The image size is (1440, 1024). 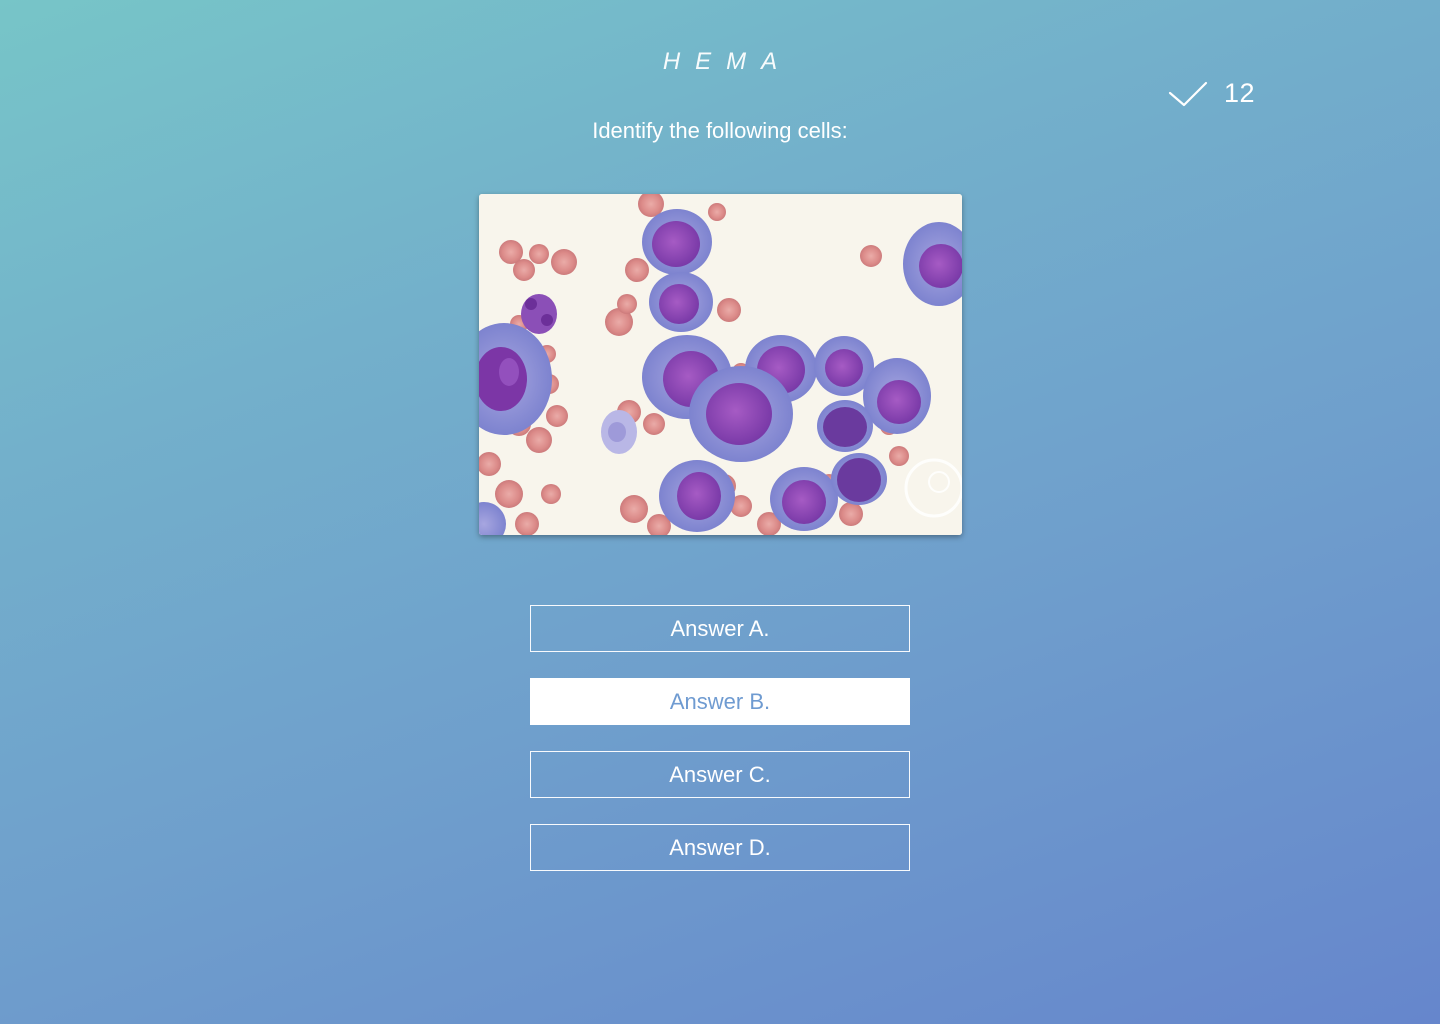 I want to click on cell-micrograph-image, so click(x=720, y=364).